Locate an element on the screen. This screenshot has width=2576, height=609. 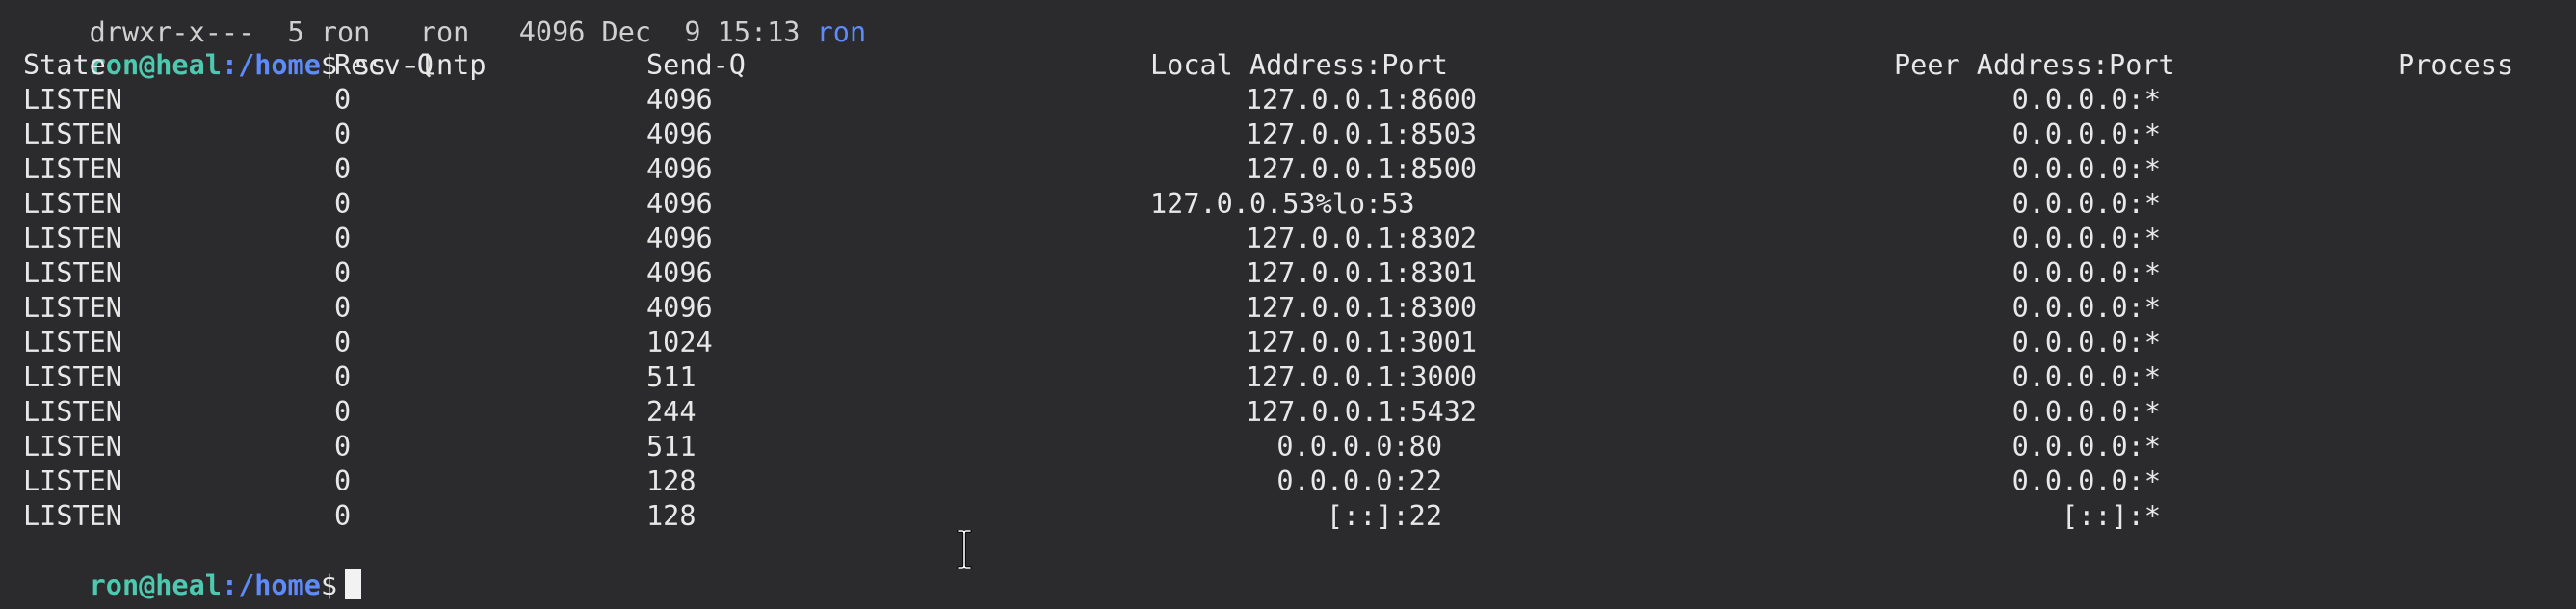
table-row: LISTEN 0 4096 127.0.0.1:8600 0.0.0.0:* is located at coordinates (1299, 101).